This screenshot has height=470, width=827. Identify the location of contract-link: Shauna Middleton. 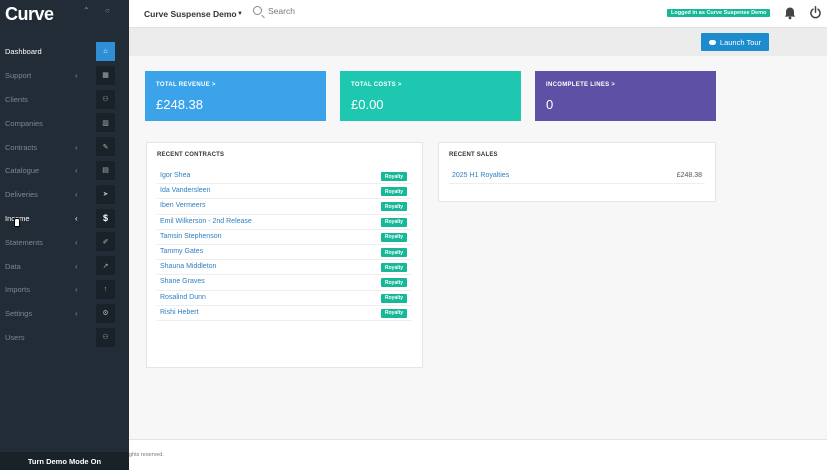
(188, 266).